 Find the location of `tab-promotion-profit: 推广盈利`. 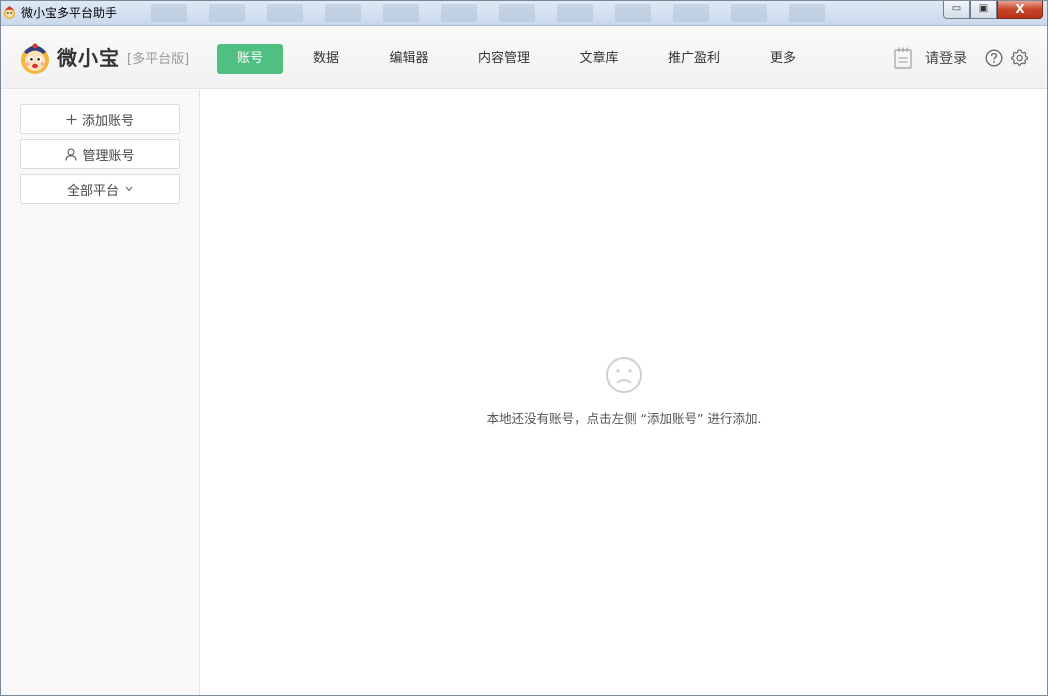

tab-promotion-profit: 推广盈利 is located at coordinates (694, 59).